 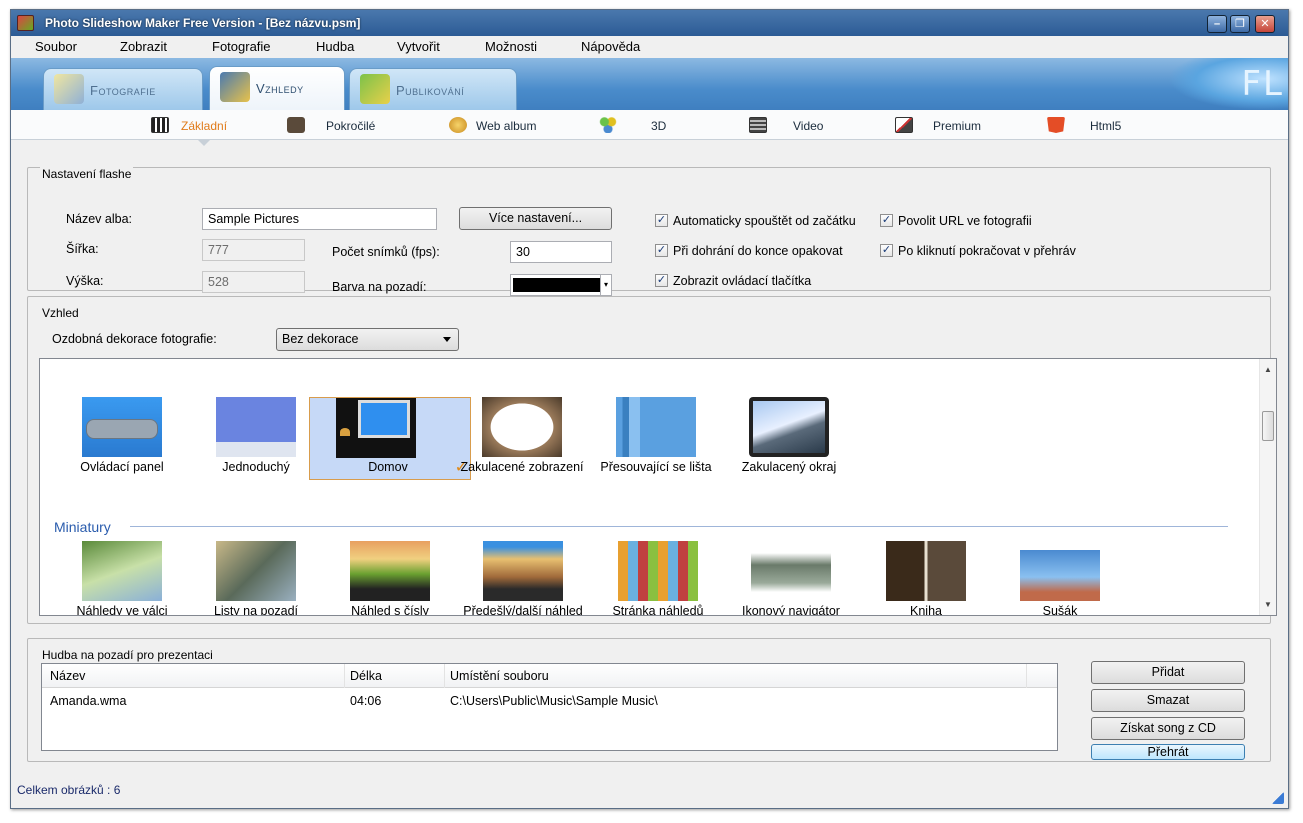 What do you see at coordinates (127, 655) in the screenshot?
I see `music-group-title: Hudba na pozadí pro prezentaci` at bounding box center [127, 655].